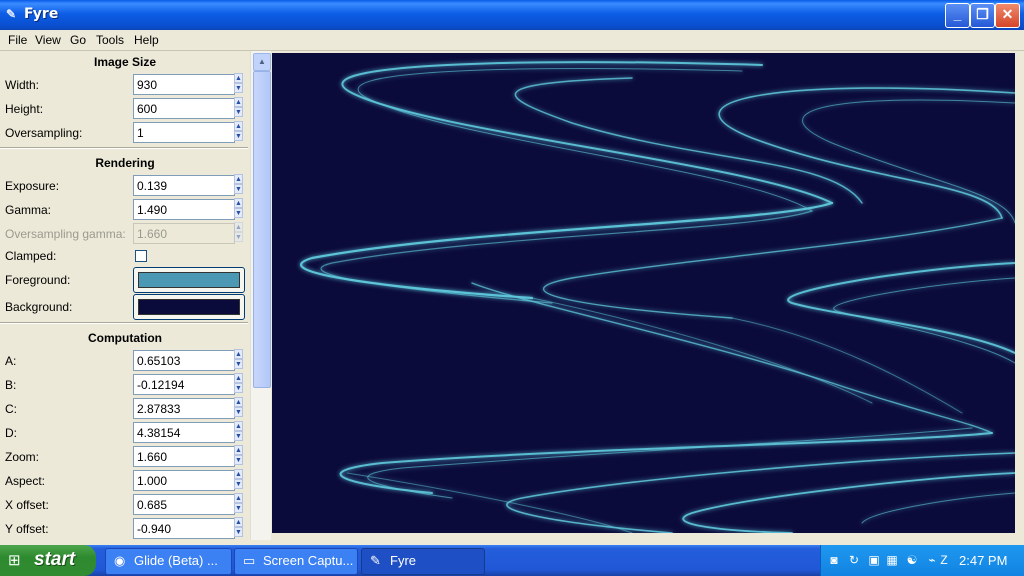  I want to click on clamped-label: Clamped:, so click(31, 256).